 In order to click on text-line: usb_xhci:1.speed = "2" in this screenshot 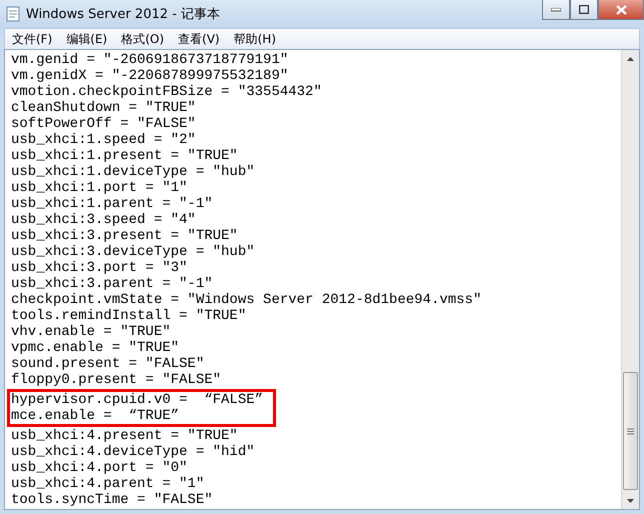, I will do `click(104, 140)`.